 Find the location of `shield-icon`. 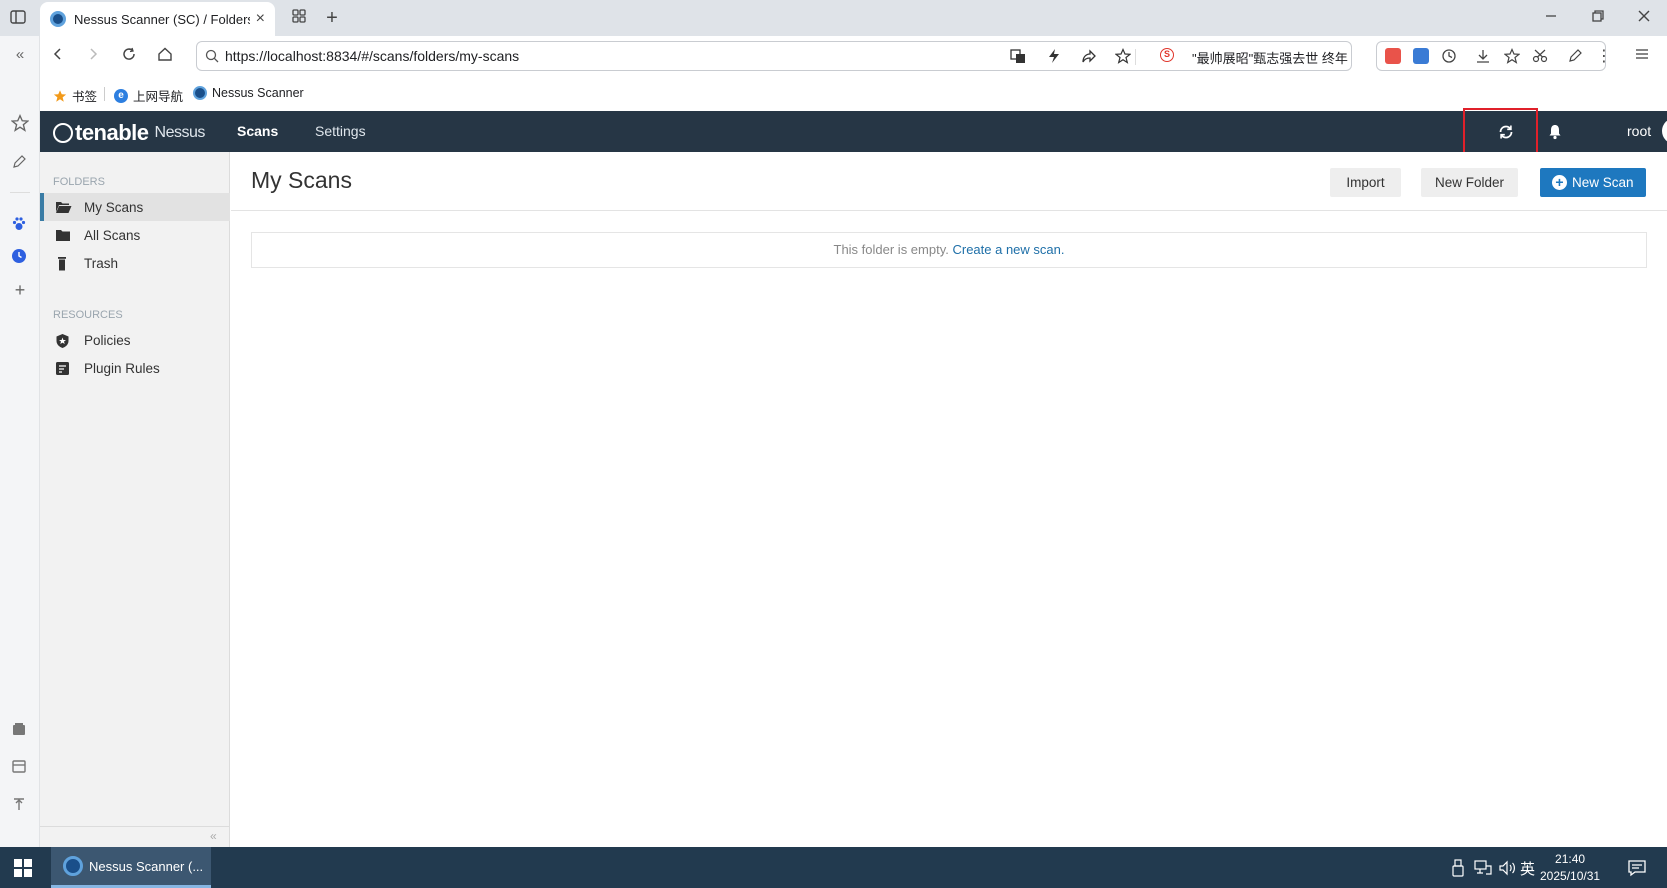

shield-icon is located at coordinates (63, 340).